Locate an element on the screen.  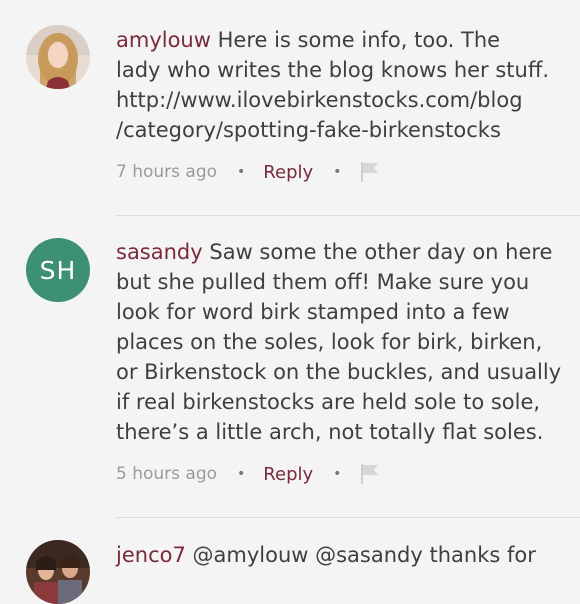
comment-meta: 5 hours ago • Reply • is located at coordinates (248, 474).